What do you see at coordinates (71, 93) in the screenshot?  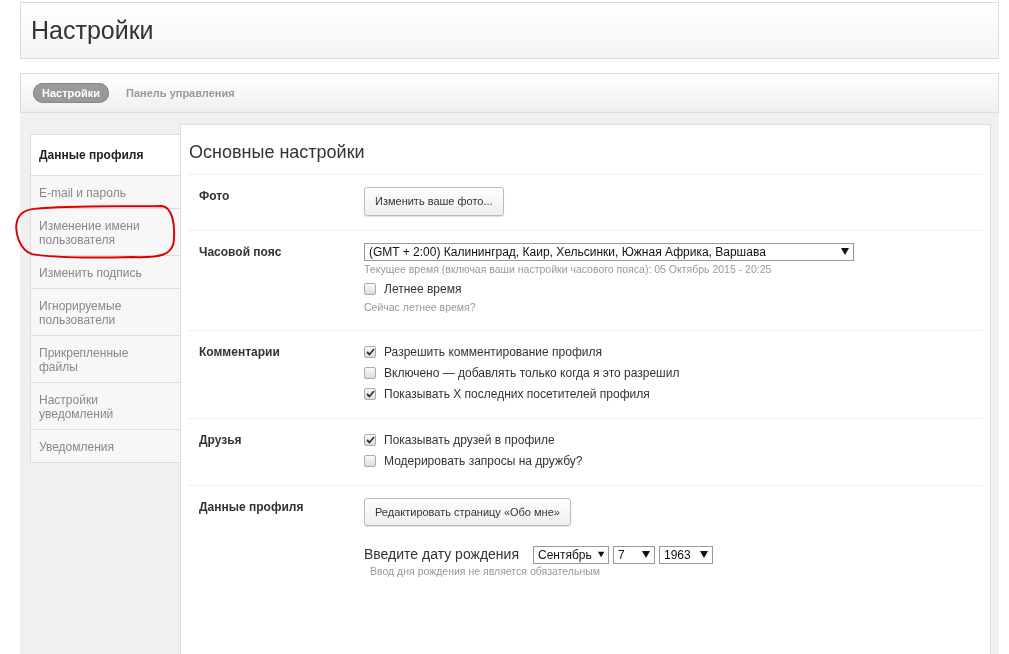 I see `tab: Настройки` at bounding box center [71, 93].